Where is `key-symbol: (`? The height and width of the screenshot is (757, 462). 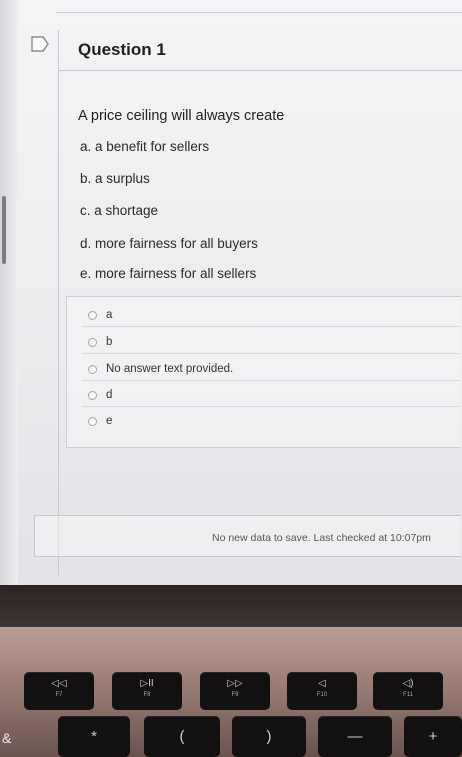
key-symbol: ( is located at coordinates (182, 736).